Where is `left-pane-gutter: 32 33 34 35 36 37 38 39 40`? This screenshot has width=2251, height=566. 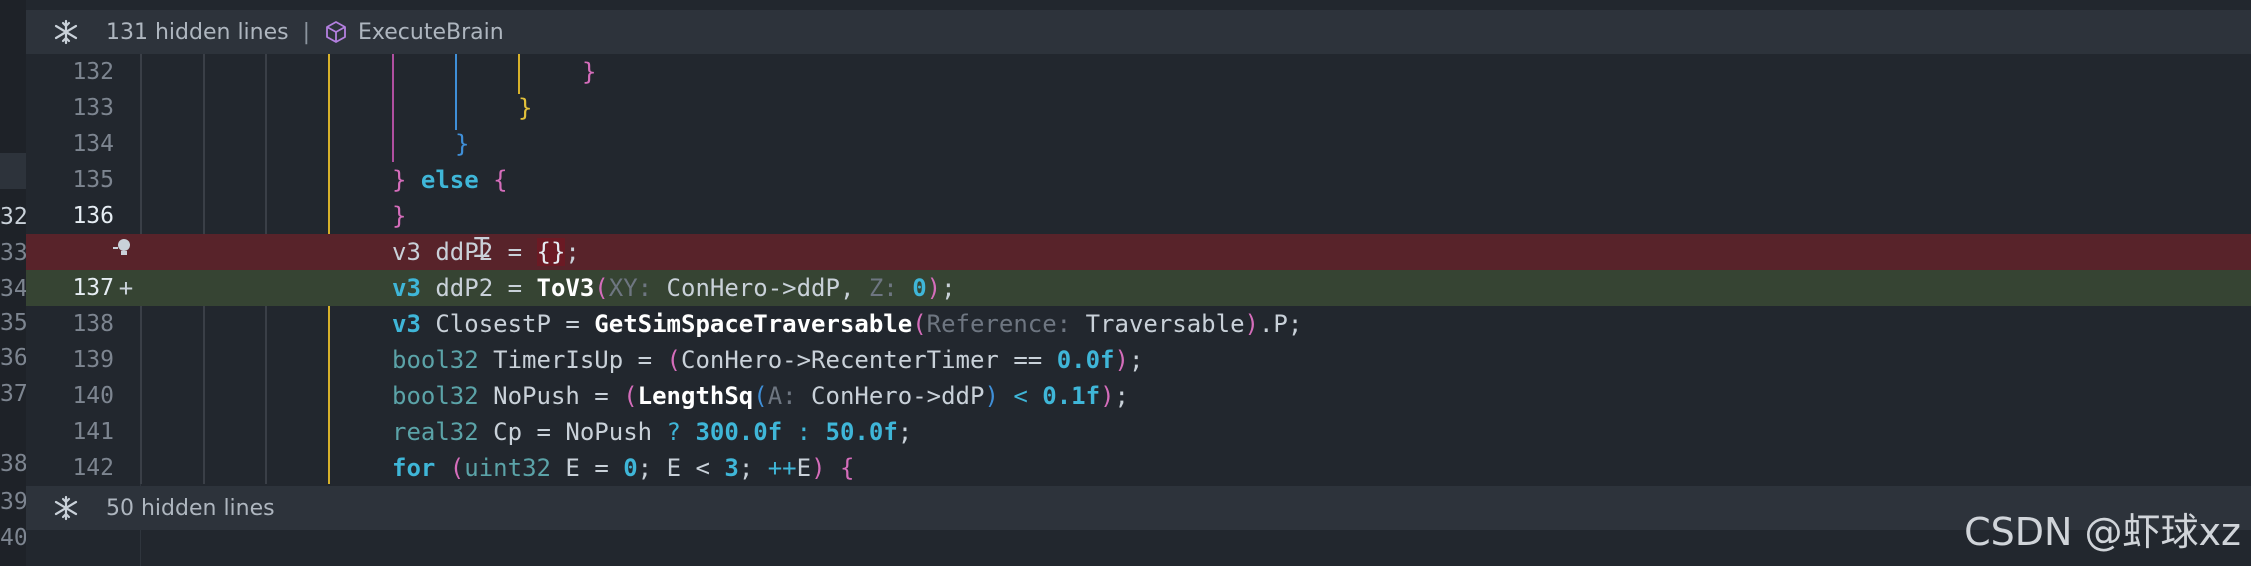 left-pane-gutter: 32 33 34 35 36 37 38 39 40 is located at coordinates (13, 283).